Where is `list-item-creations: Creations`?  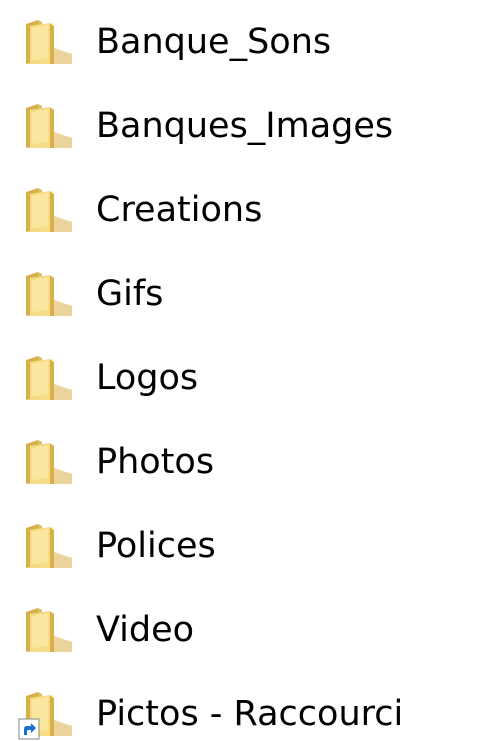
list-item-creations: Creations is located at coordinates (240, 210).